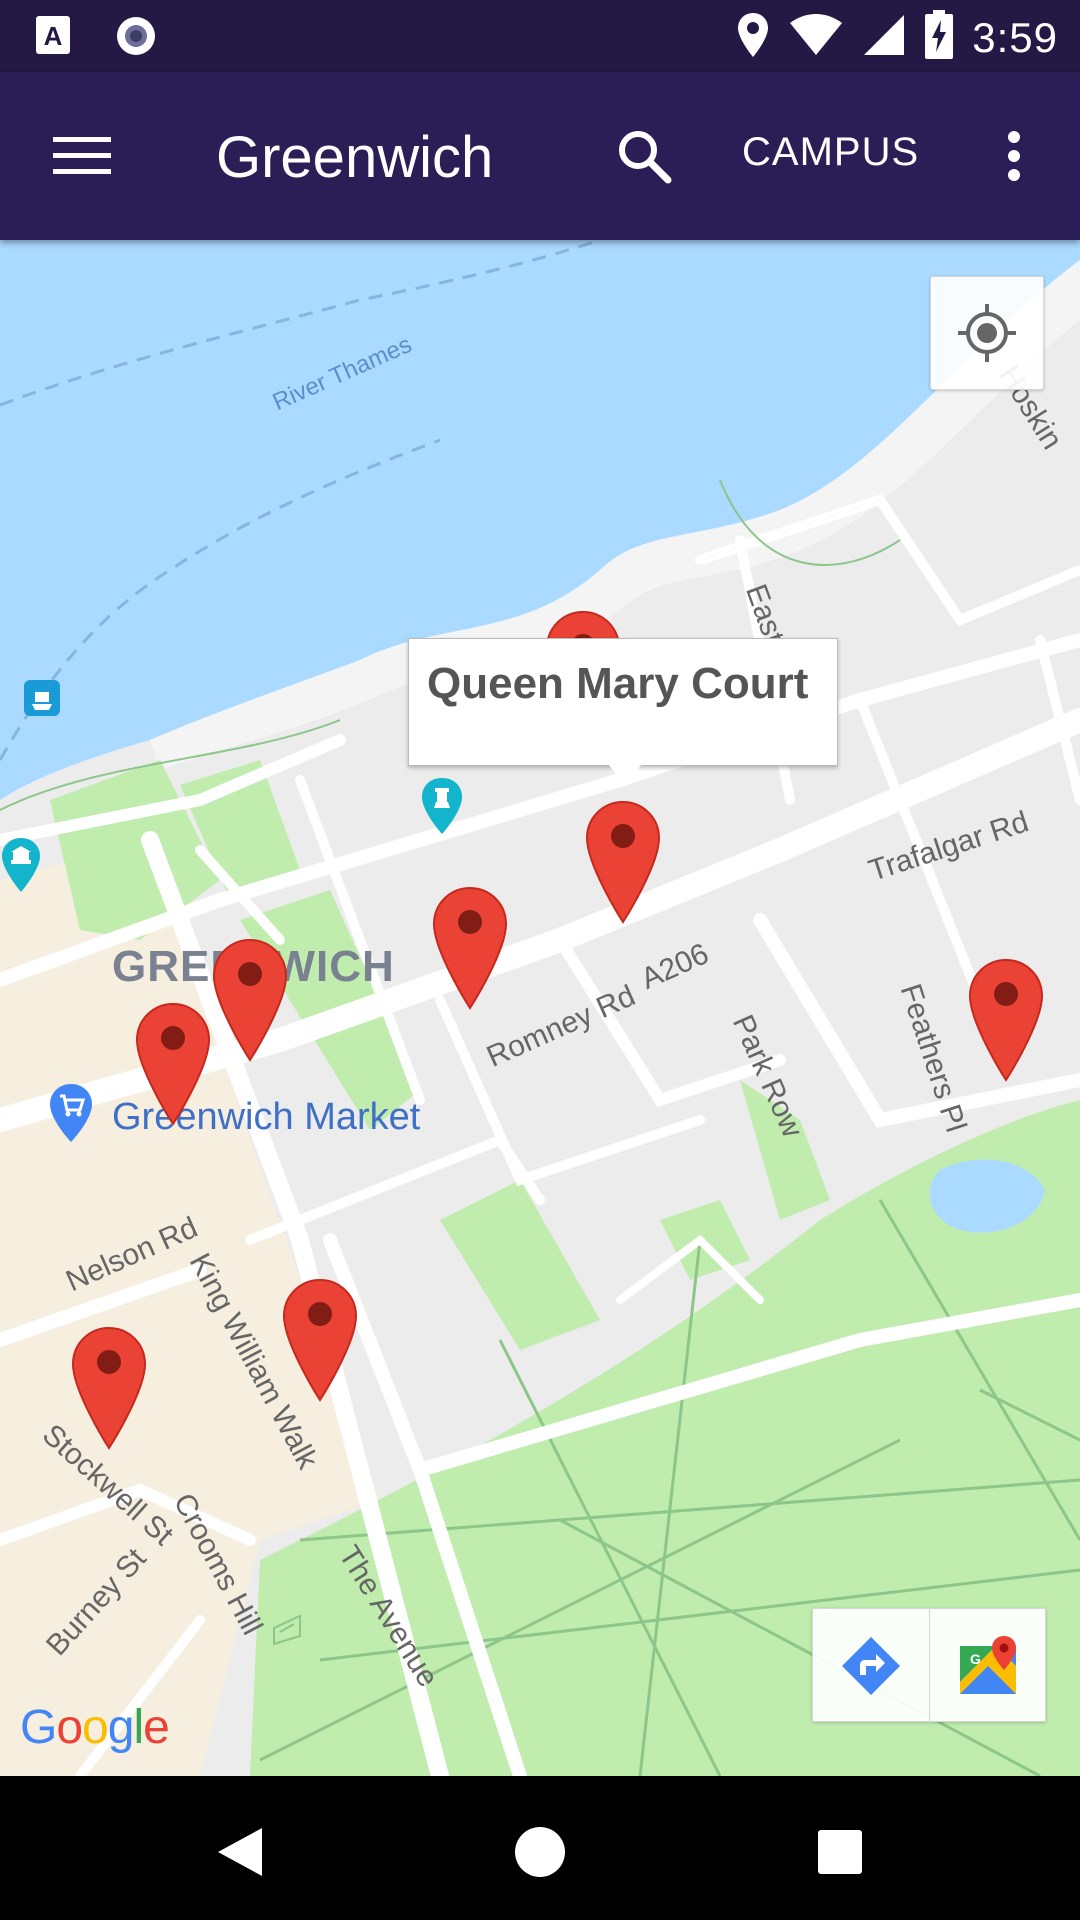 This screenshot has height=1920, width=1080. I want to click on svg-text: G, so click(975, 1659).